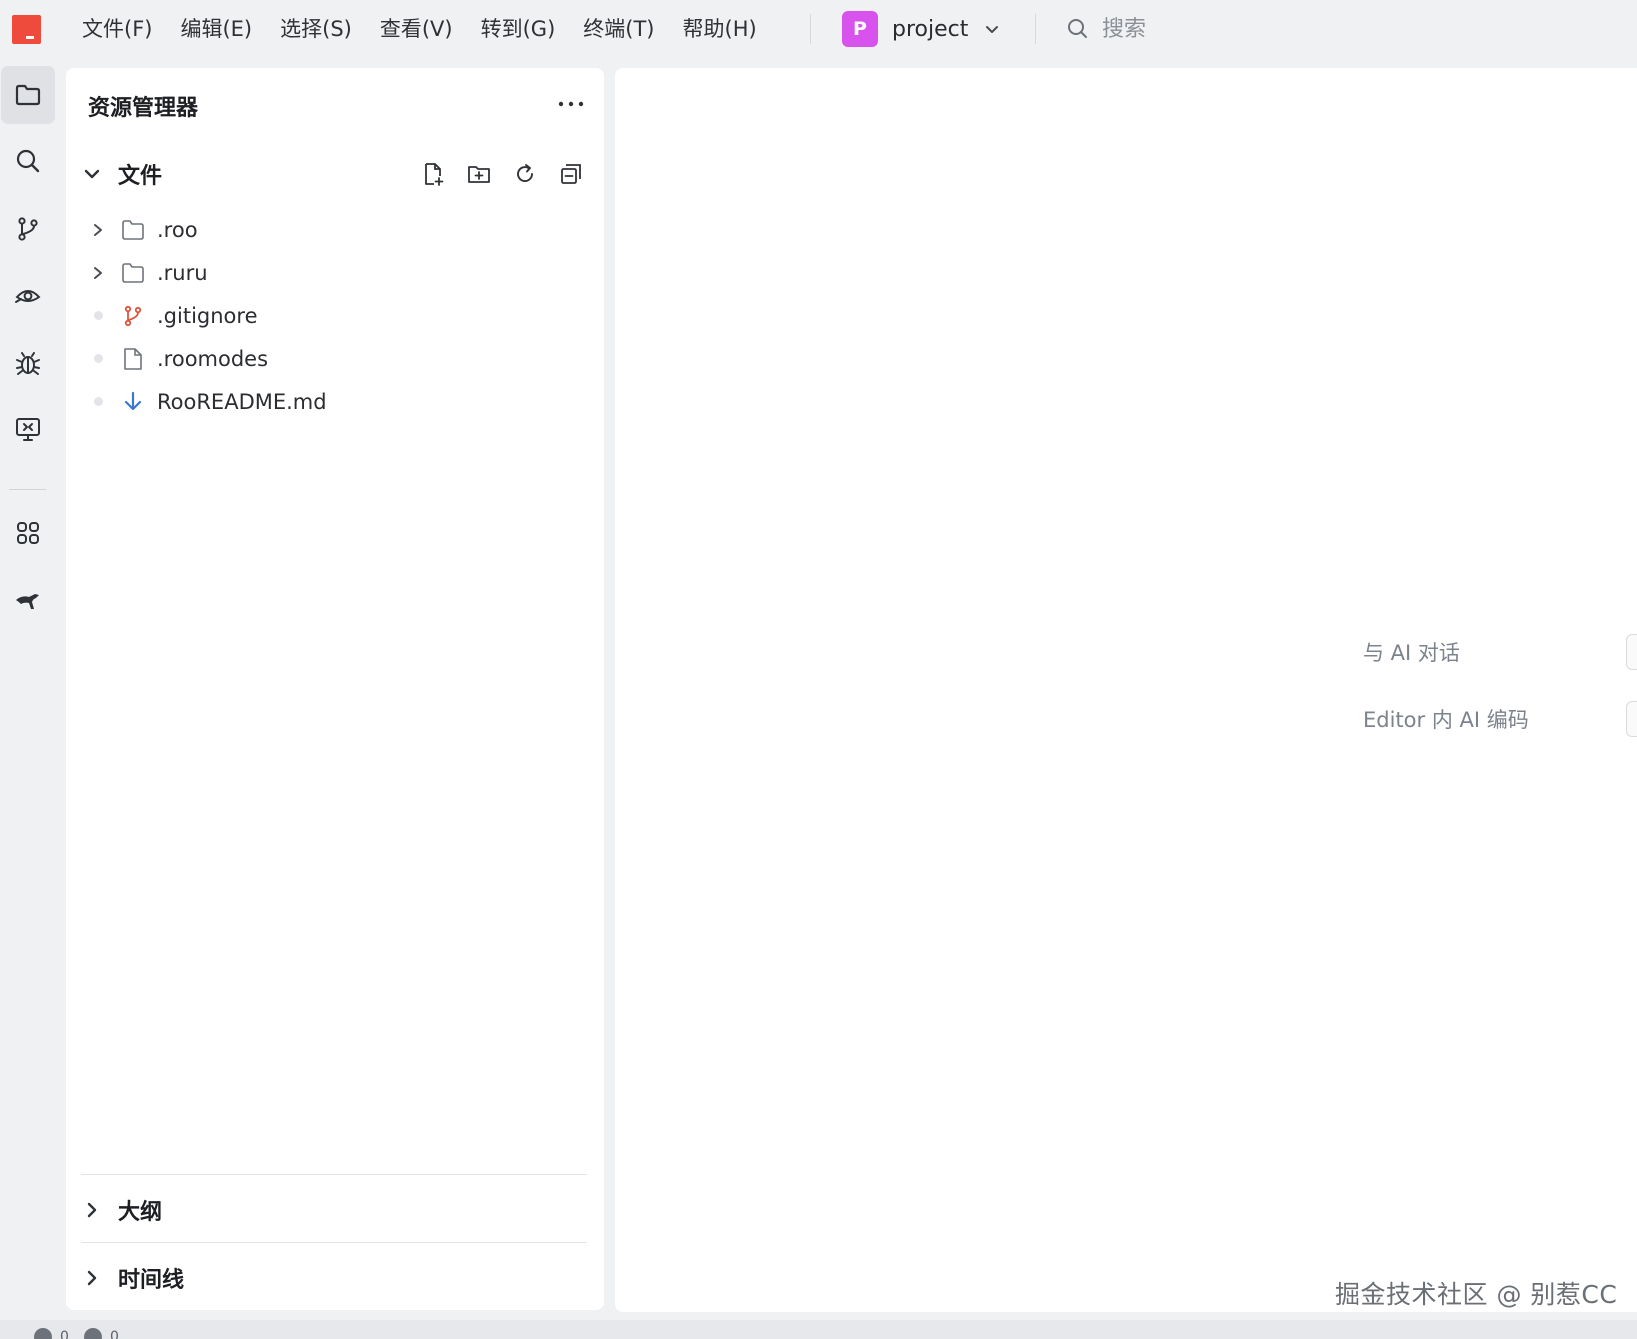 This screenshot has width=1637, height=1339. Describe the element at coordinates (242, 401) in the screenshot. I see `tree-item-label: RooREADME.md` at that location.